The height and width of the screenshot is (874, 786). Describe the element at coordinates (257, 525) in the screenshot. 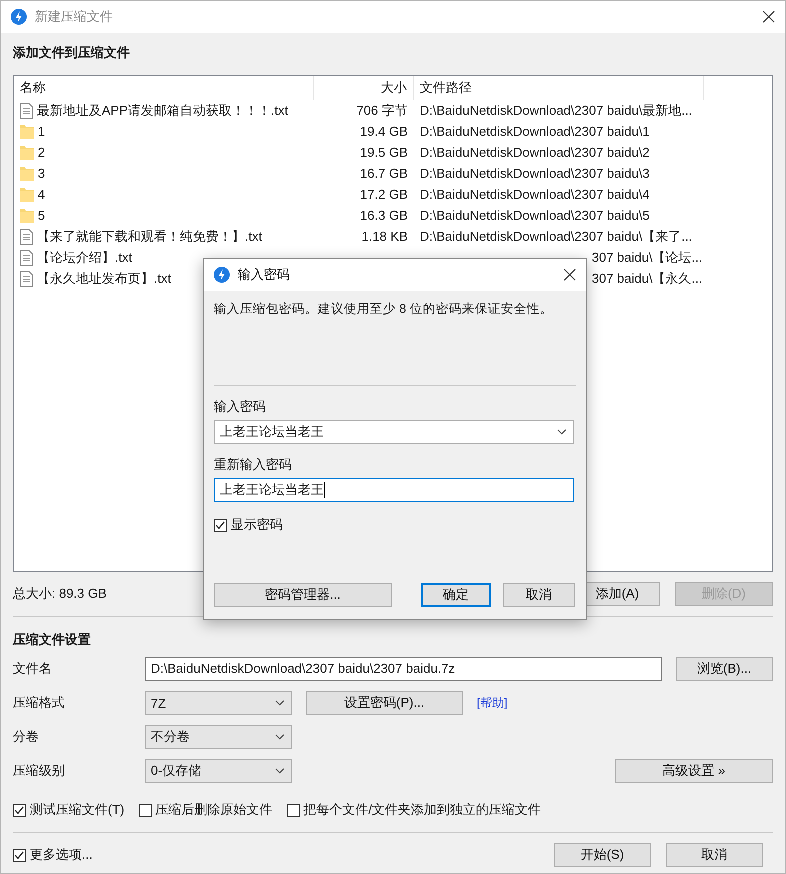

I see `option-label: 显示密码` at that location.